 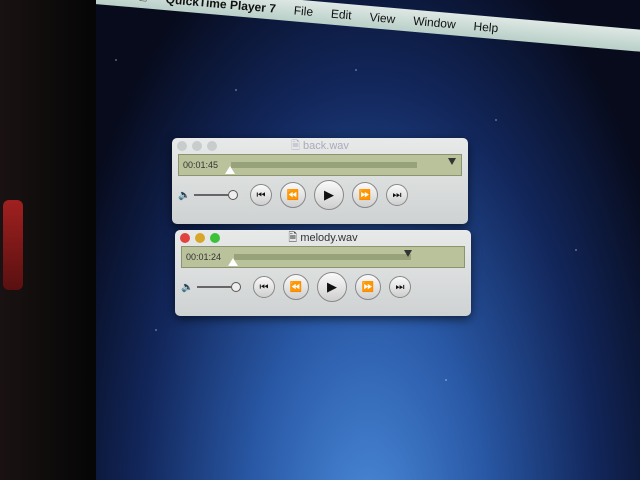 I want to click on menu-view: View, so click(x=382, y=18).